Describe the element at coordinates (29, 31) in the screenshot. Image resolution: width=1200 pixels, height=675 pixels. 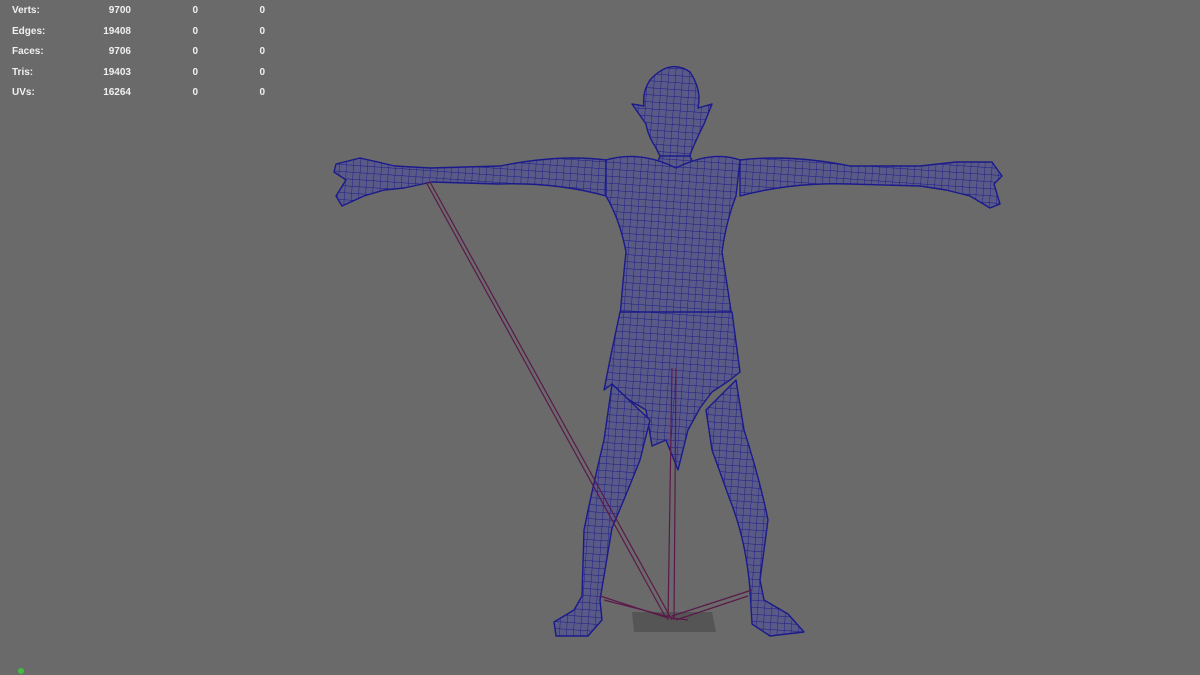
I see `hud-label: Edges:` at that location.